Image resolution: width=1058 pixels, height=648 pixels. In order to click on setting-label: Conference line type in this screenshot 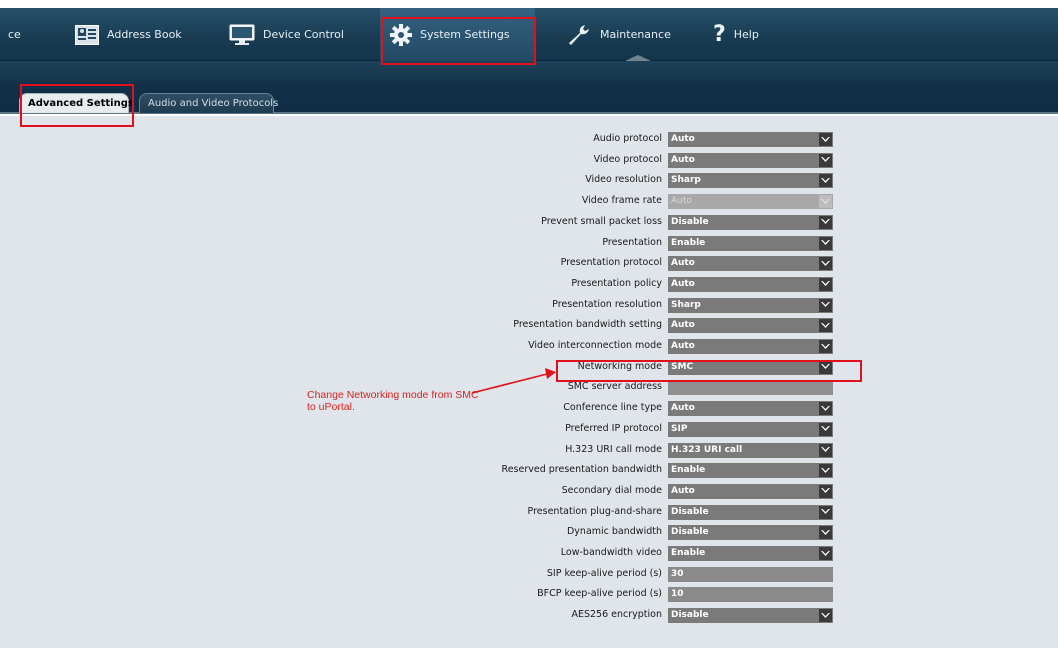, I will do `click(612, 408)`.